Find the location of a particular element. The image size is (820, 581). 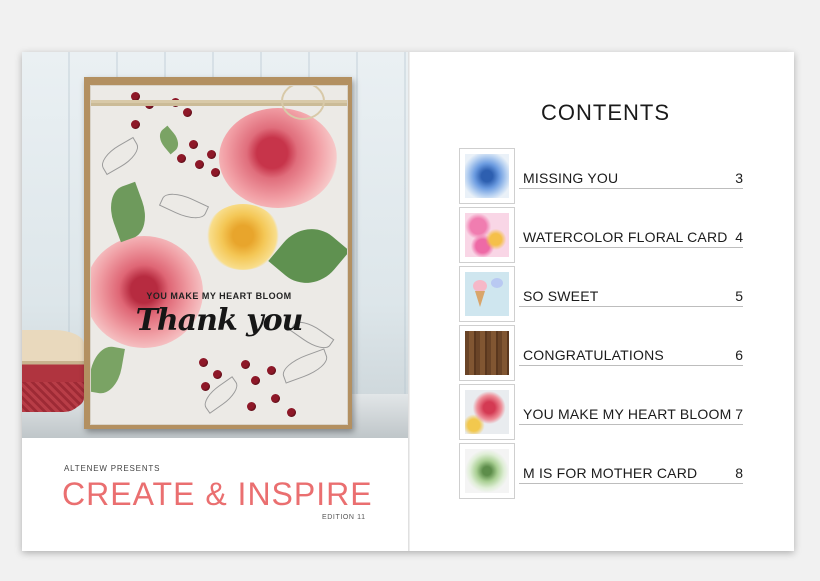

green-flower-image is located at coordinates (487, 471).